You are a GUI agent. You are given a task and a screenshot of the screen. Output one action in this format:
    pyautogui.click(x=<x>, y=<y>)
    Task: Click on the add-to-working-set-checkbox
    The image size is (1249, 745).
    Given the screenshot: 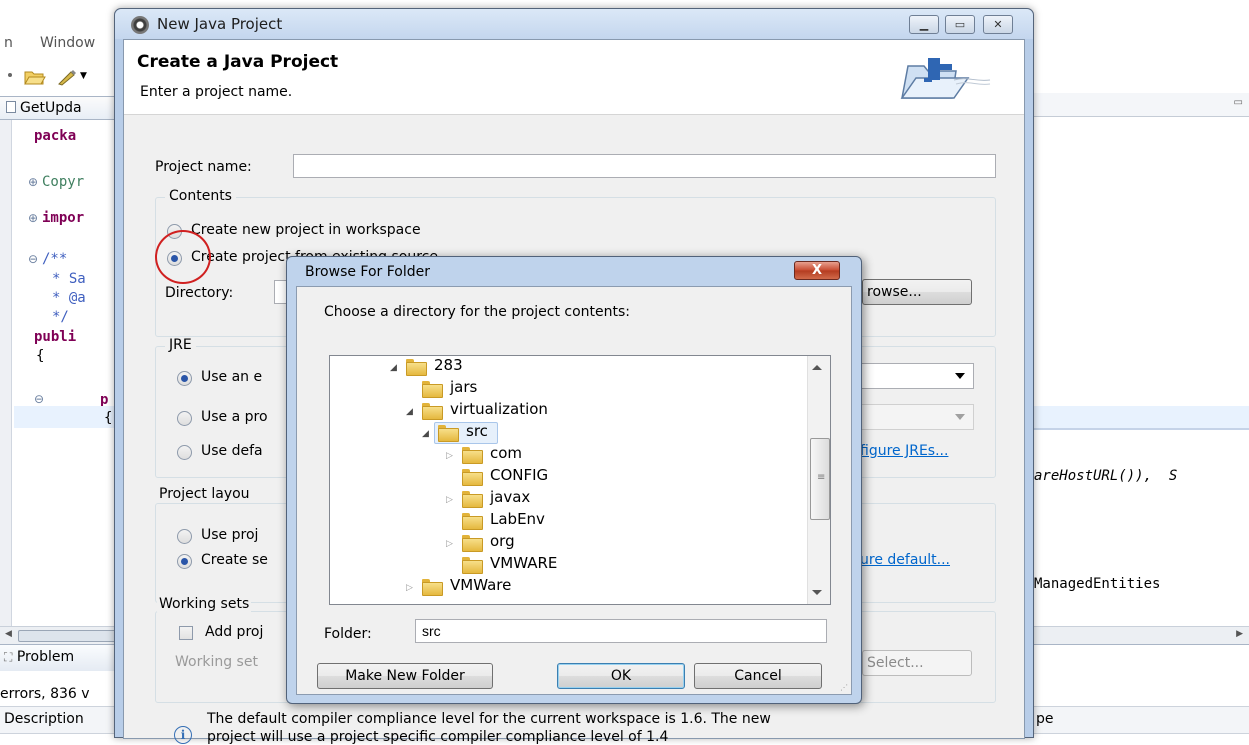 What is the action you would take?
    pyautogui.click(x=186, y=633)
    